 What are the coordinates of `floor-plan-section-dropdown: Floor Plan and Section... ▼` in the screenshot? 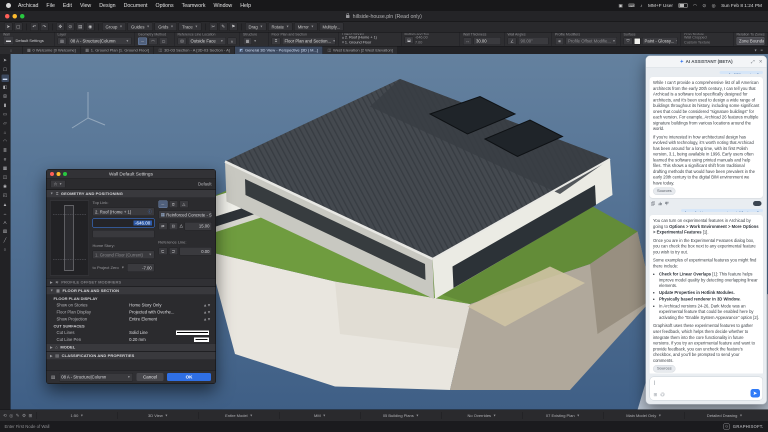 It's located at (309, 41).